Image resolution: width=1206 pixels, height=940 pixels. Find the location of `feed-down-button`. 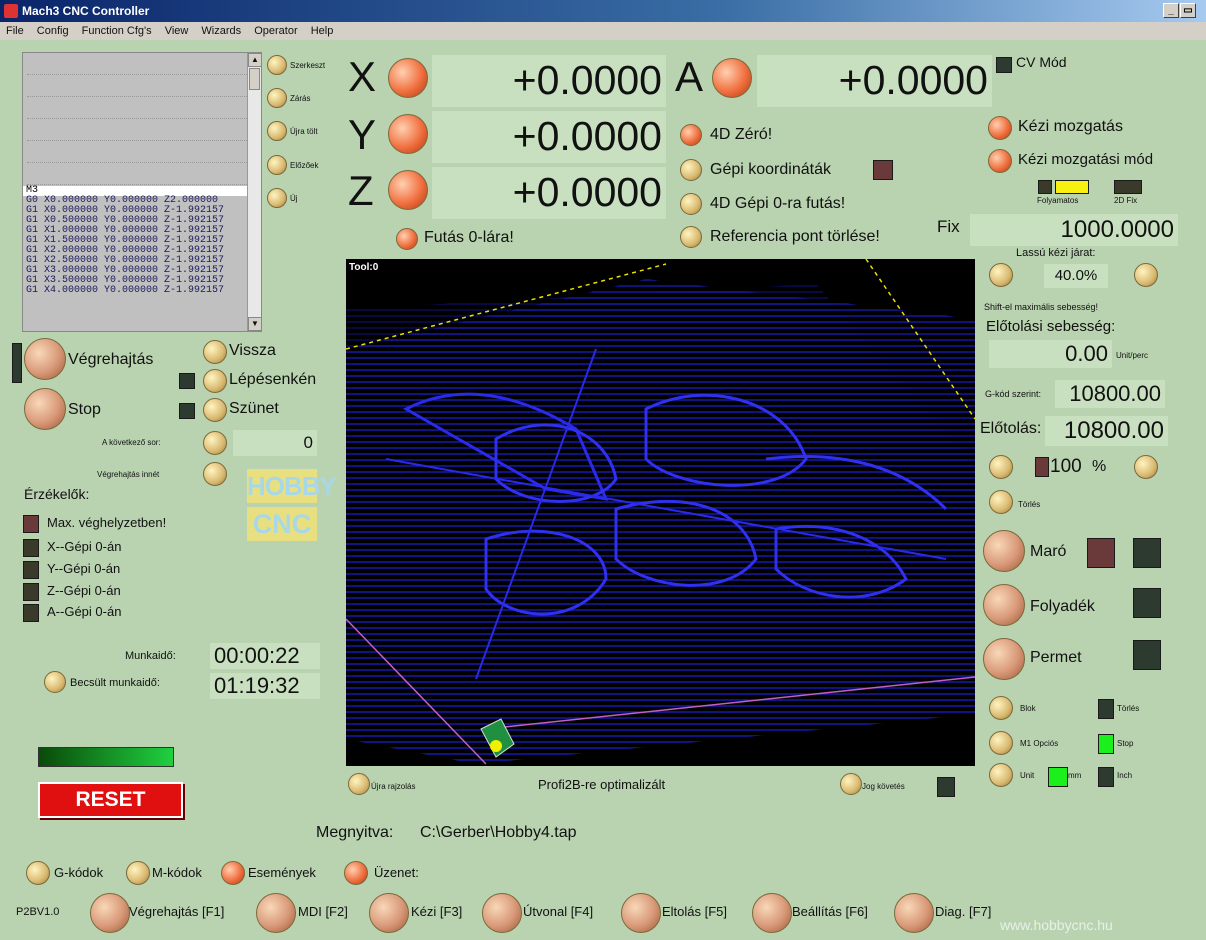

feed-down-button is located at coordinates (1001, 467).